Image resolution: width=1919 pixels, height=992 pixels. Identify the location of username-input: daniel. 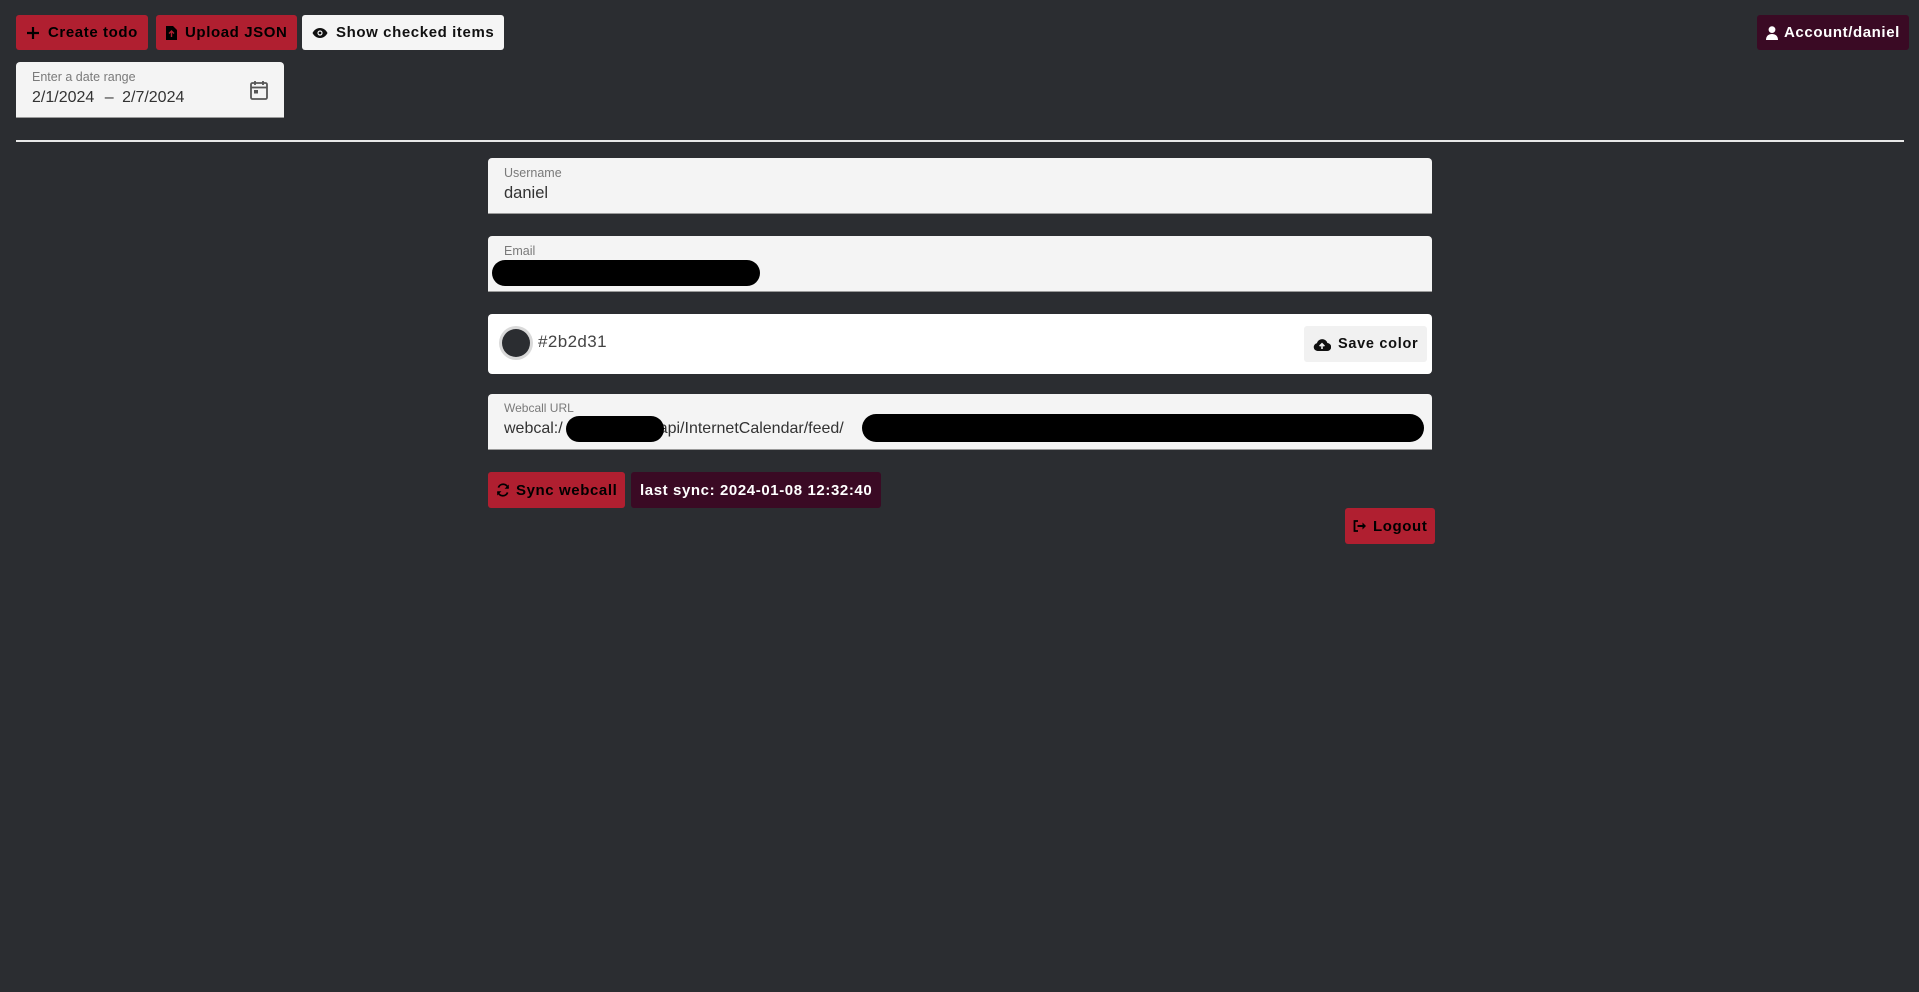
(526, 193).